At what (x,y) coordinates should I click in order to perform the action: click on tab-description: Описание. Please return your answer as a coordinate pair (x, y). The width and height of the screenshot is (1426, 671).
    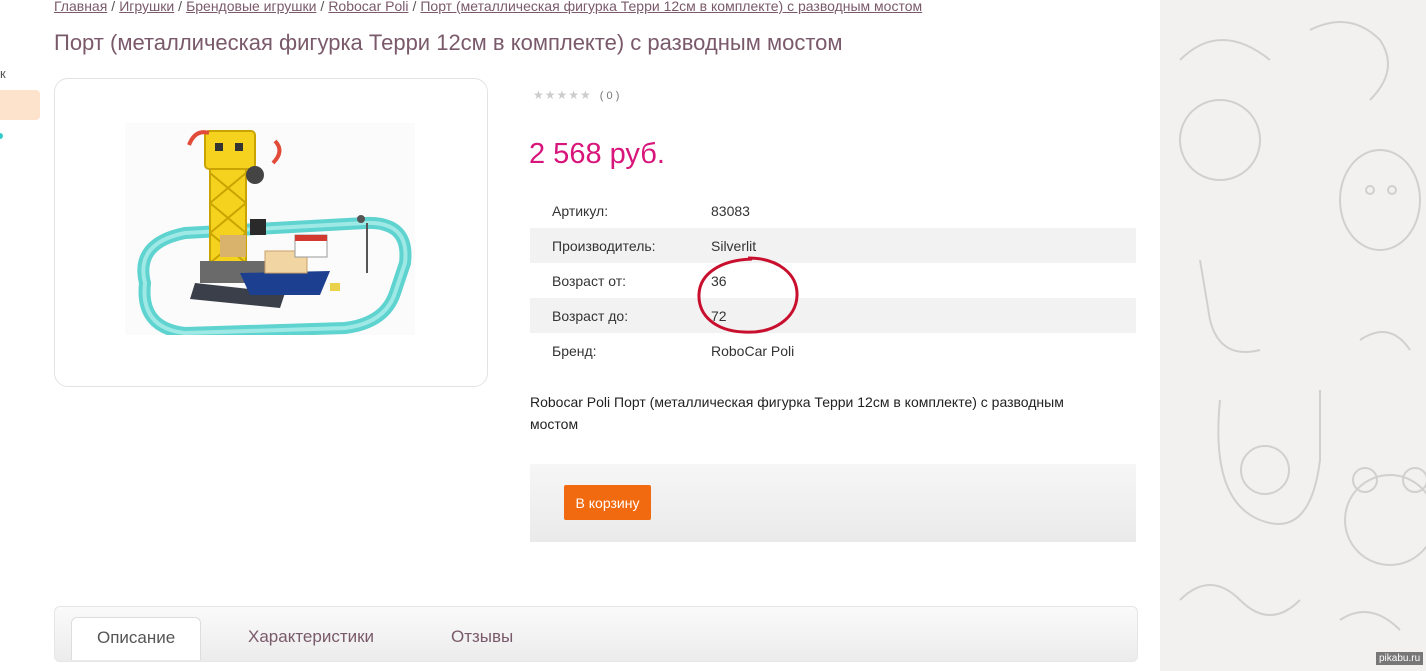
    Looking at the image, I should click on (136, 638).